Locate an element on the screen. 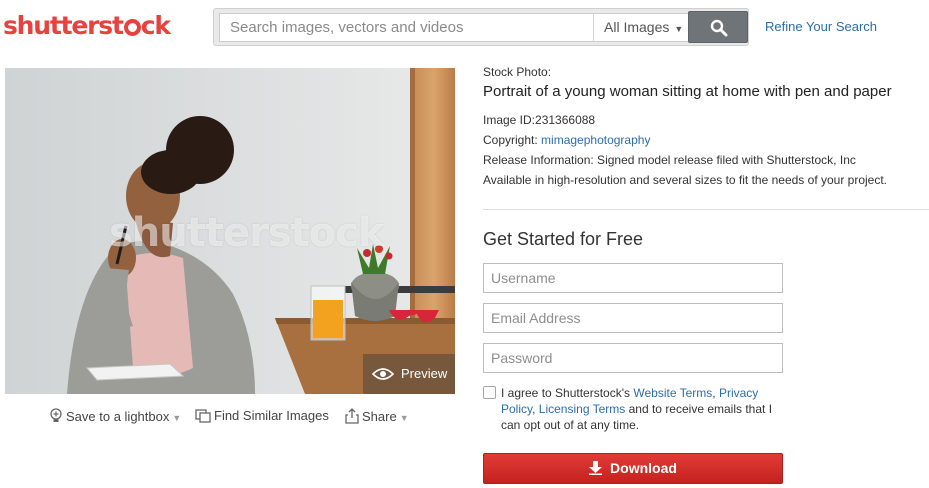  image-id-row: Image ID:231366088 is located at coordinates (703, 120).